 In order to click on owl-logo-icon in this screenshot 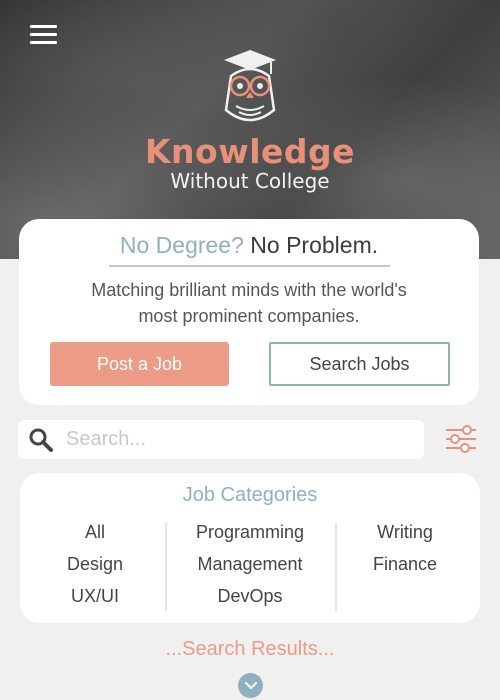, I will do `click(250, 86)`.